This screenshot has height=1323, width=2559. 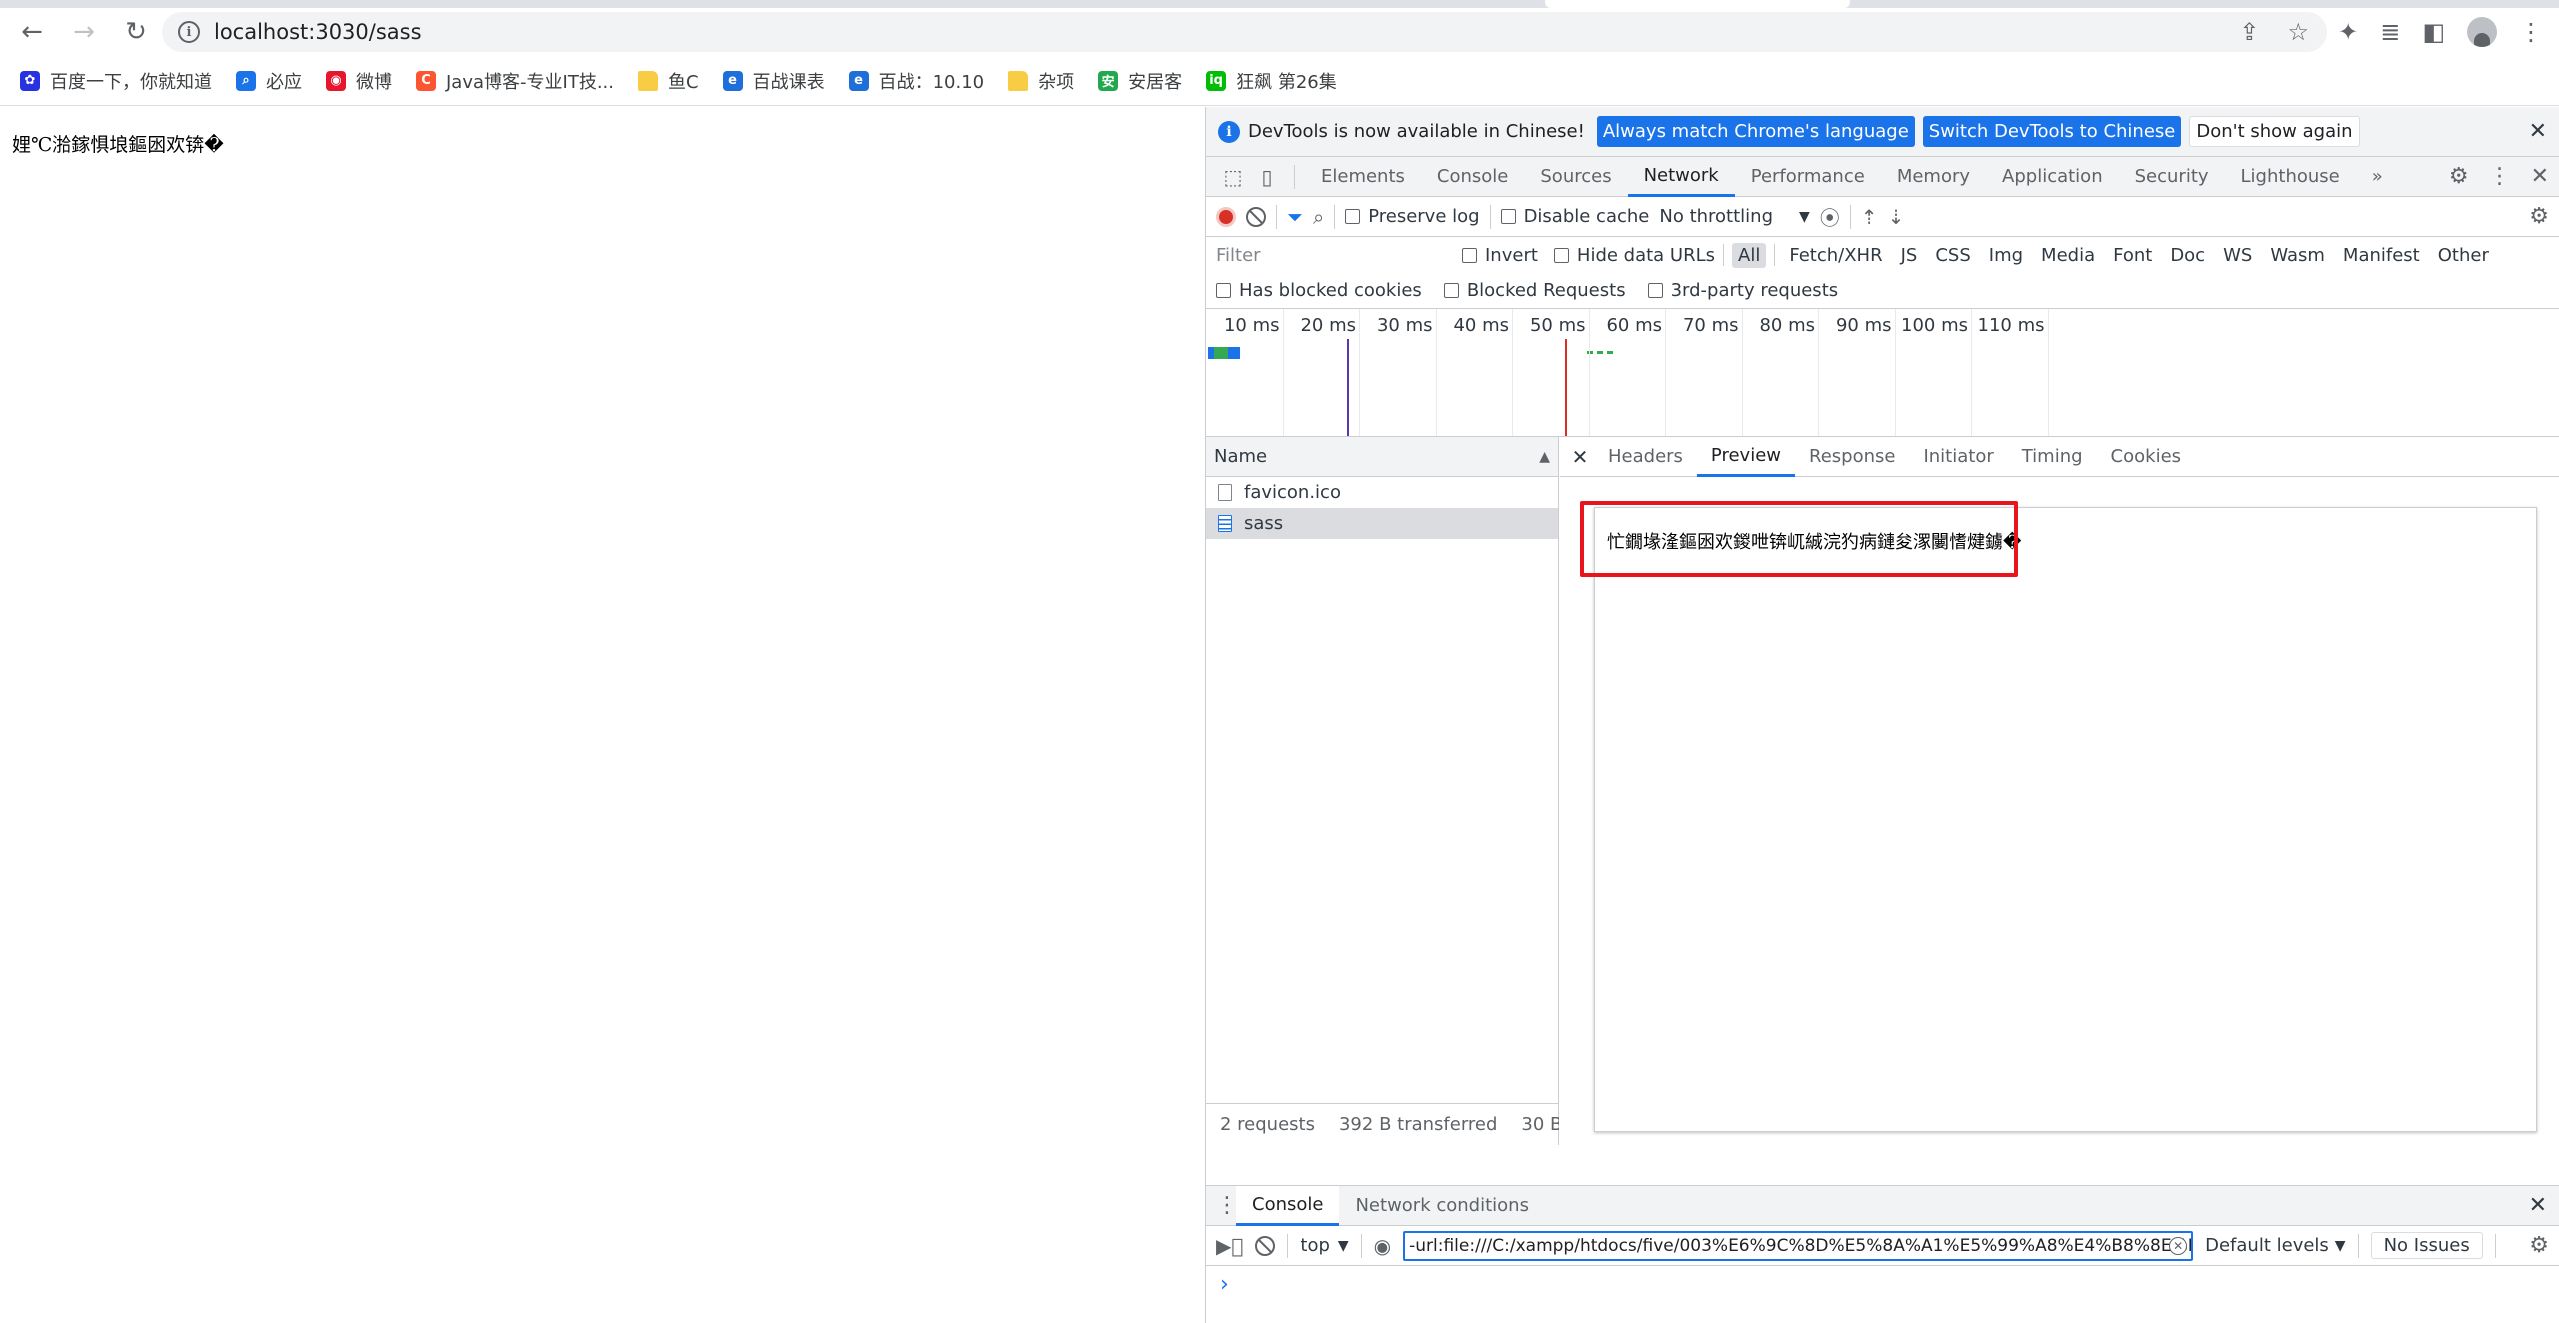 I want to click on bookmark-item: e 百战：10.10, so click(x=916, y=81).